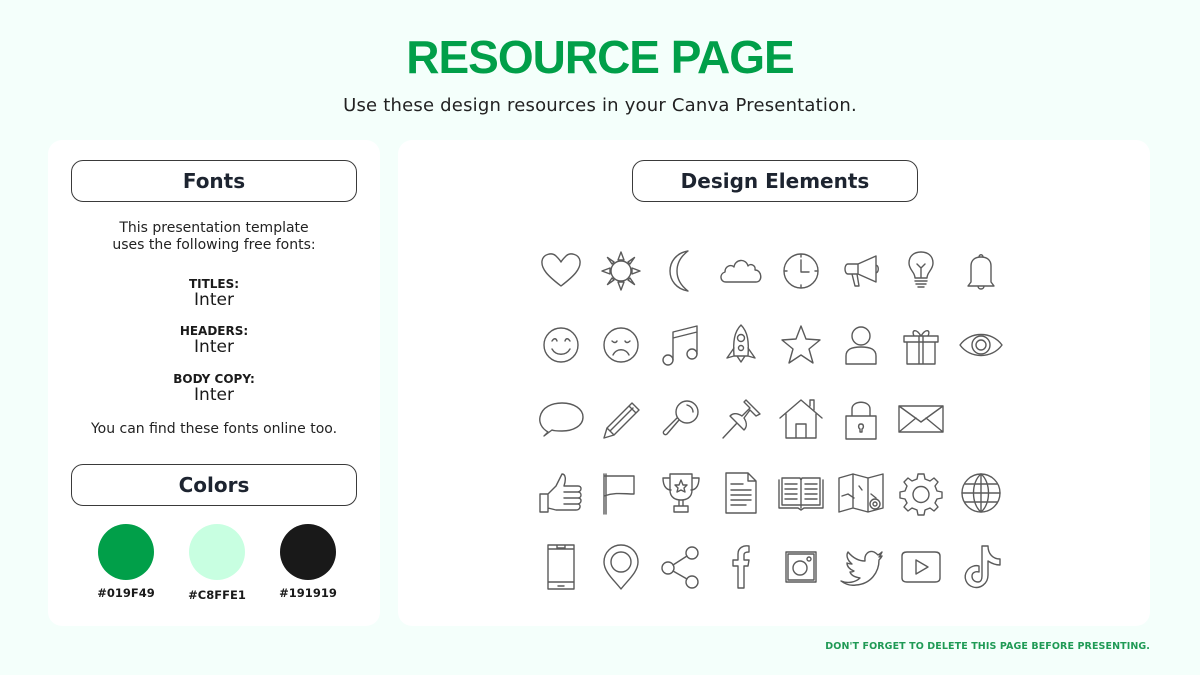 The height and width of the screenshot is (675, 1200). I want to click on megaphone-icon, so click(861, 271).